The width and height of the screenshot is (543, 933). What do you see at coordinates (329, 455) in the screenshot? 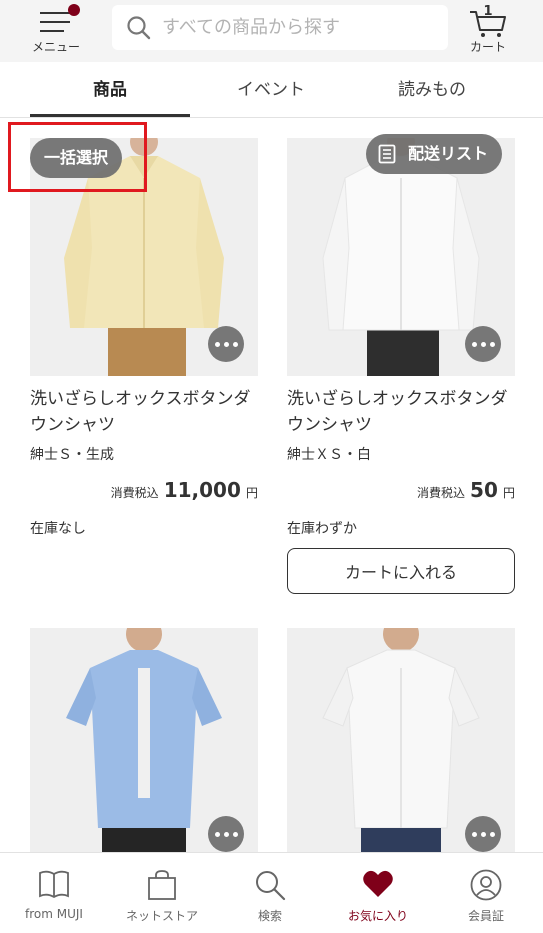
I see `product-variant: 紳士ＸＳ・白` at bounding box center [329, 455].